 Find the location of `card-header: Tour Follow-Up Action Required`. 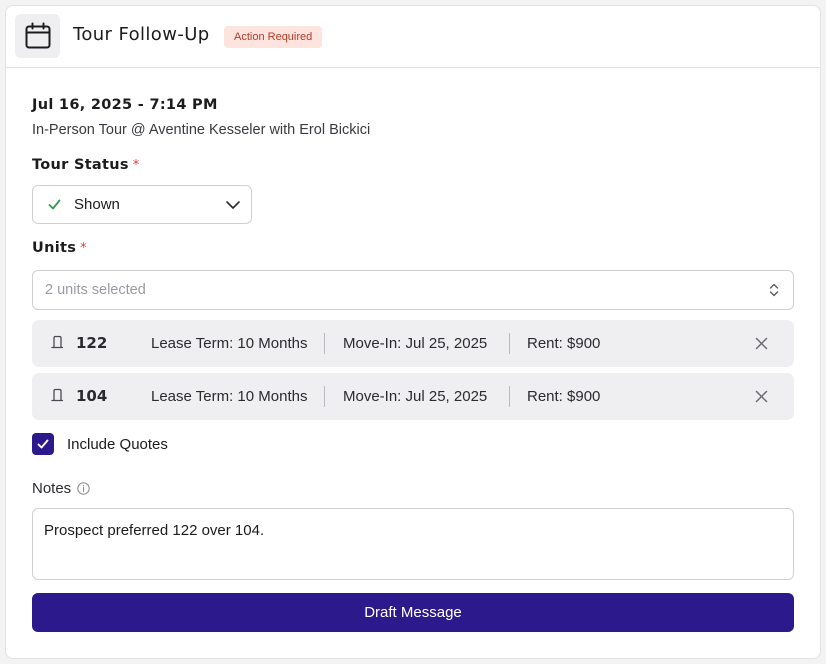

card-header: Tour Follow-Up Action Required is located at coordinates (413, 37).